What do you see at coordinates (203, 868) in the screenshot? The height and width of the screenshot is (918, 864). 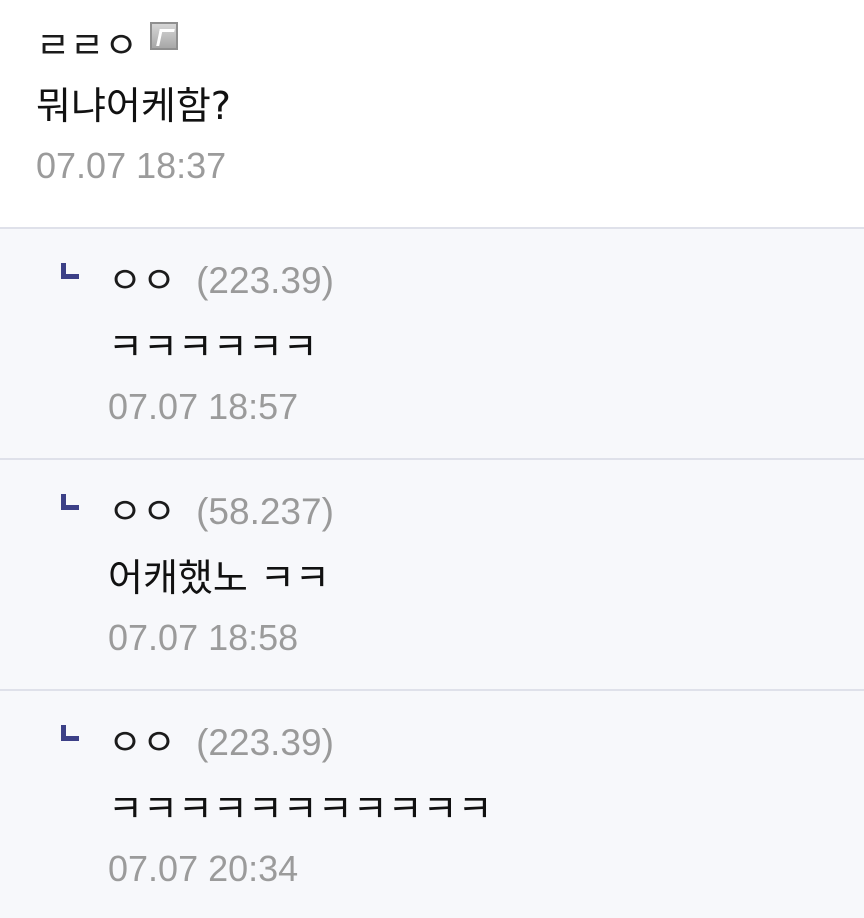 I see `reply-timestamp: 07.07 20:34` at bounding box center [203, 868].